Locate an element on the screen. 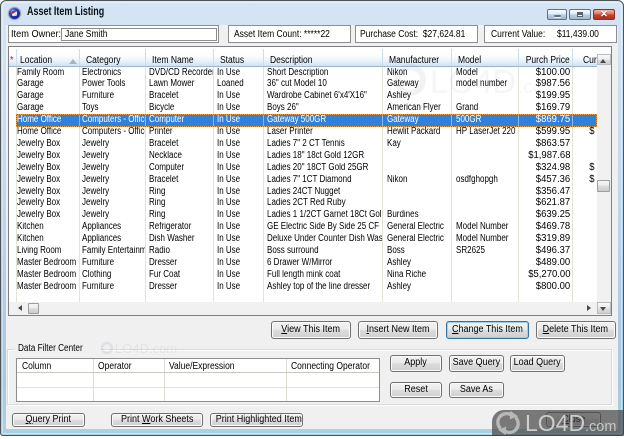  svg-text: .com is located at coordinates (600, 427).